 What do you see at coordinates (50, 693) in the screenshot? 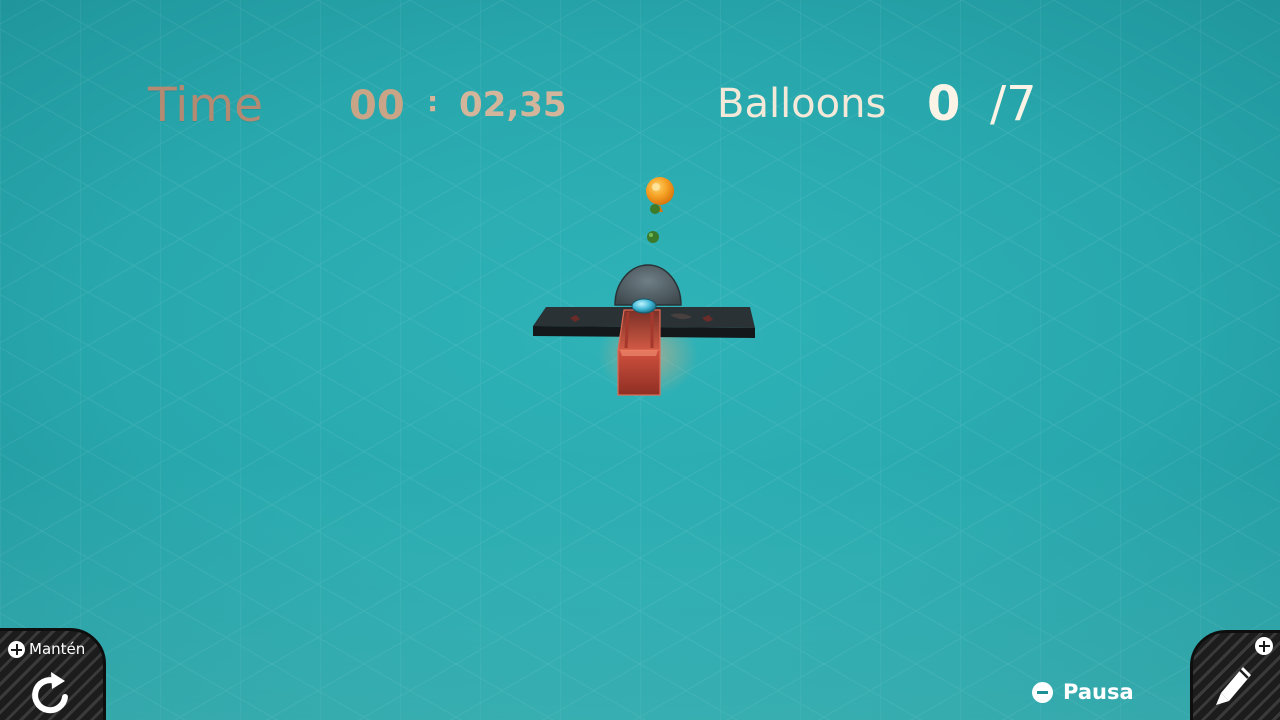
I see `restart-icon` at bounding box center [50, 693].